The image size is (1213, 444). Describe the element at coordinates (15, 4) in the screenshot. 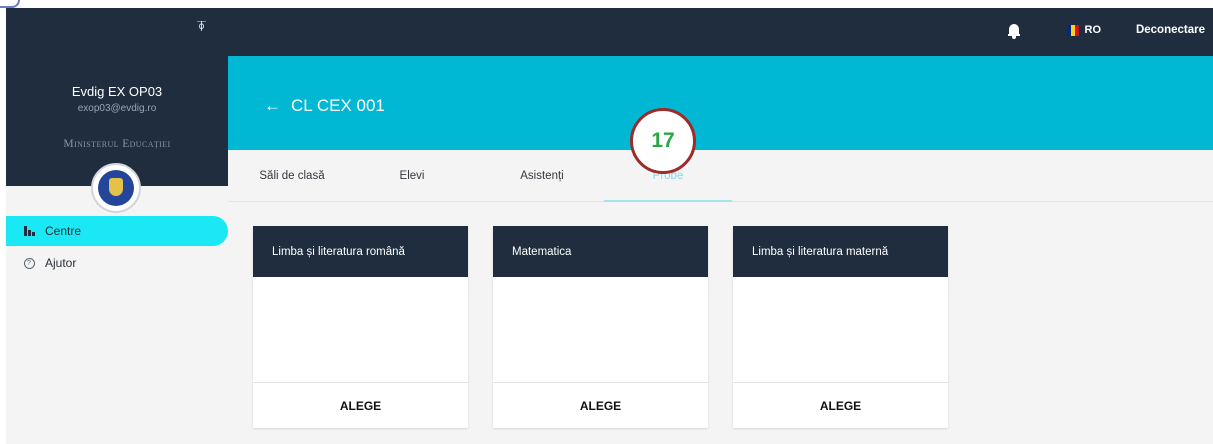

I see `corner-decoration` at that location.